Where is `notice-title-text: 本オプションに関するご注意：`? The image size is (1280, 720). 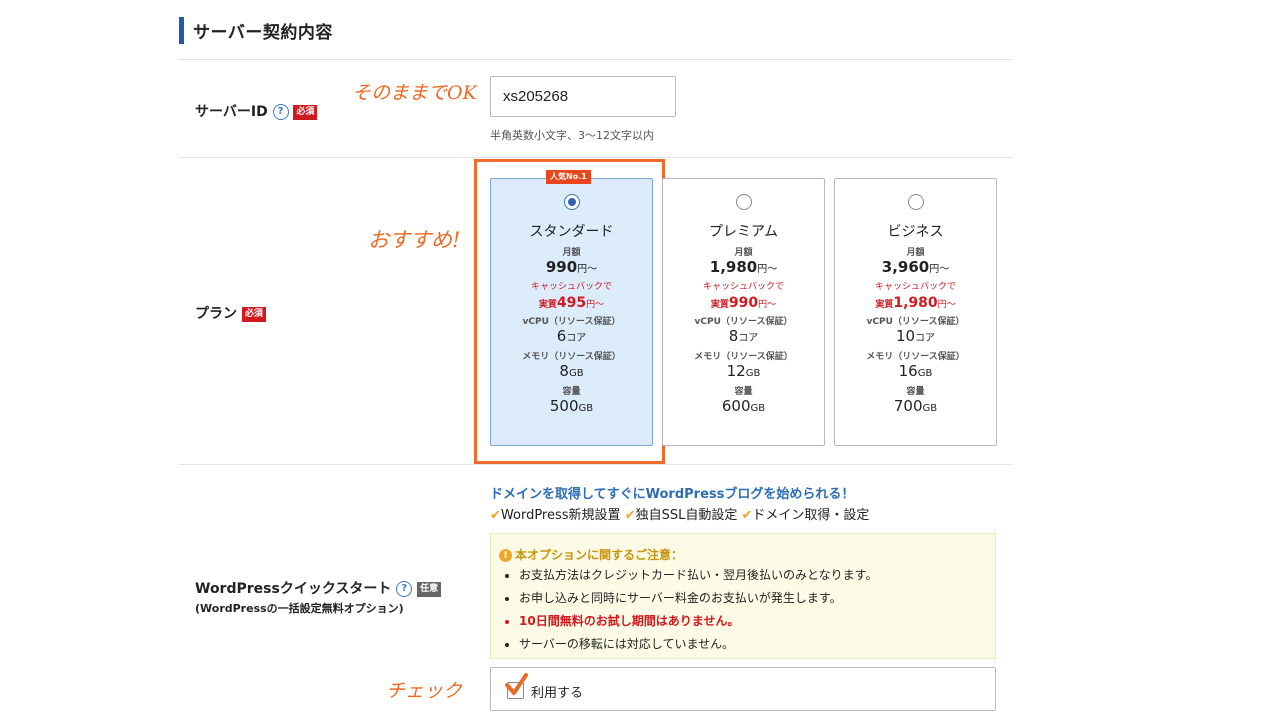 notice-title-text: 本オプションに関するご注意： is located at coordinates (599, 555).